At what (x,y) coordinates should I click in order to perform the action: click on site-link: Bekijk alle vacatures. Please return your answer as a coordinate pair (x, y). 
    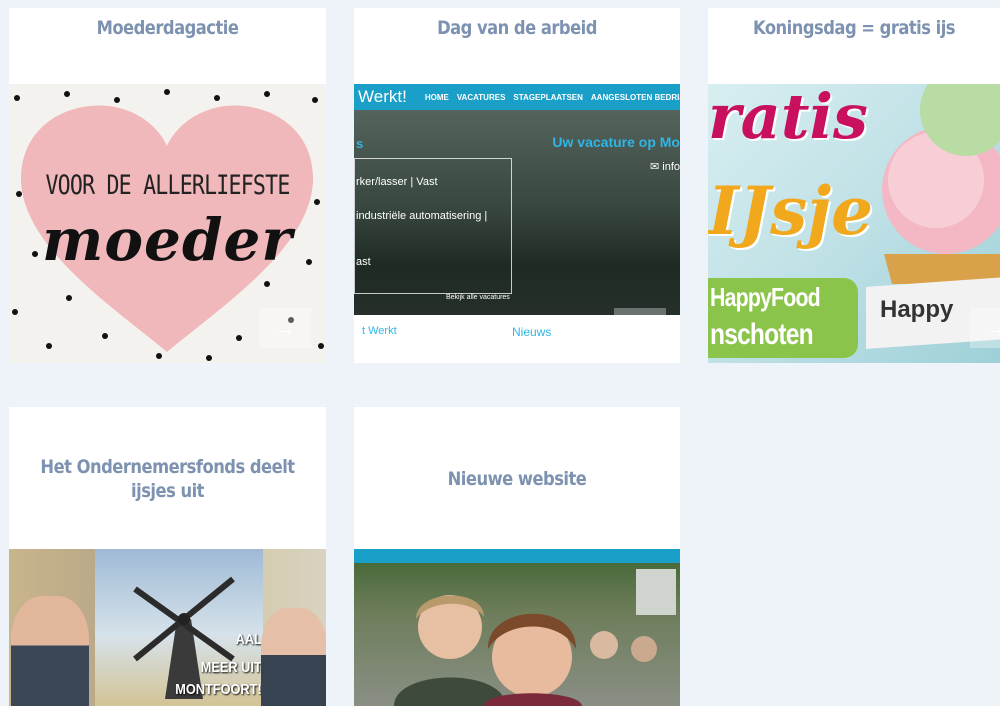
    Looking at the image, I should click on (478, 297).